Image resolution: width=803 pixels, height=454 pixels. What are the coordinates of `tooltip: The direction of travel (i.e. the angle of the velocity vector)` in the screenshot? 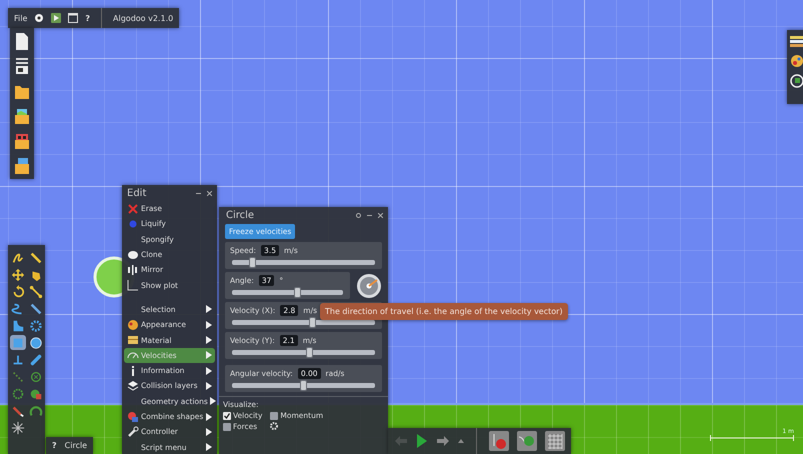 It's located at (444, 311).